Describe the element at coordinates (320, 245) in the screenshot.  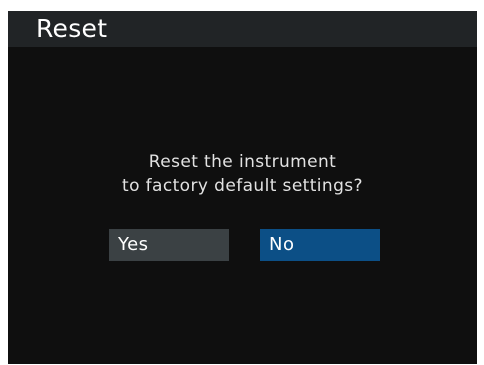
I see `no-button: No` at that location.